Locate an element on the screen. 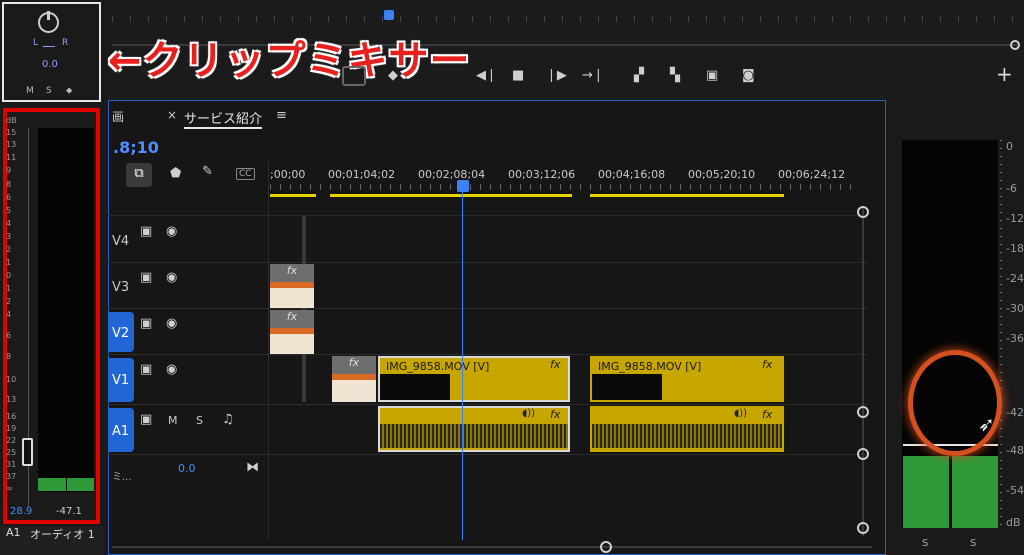 This screenshot has height=555, width=1024. microphone-icon: ♫ is located at coordinates (228, 419).